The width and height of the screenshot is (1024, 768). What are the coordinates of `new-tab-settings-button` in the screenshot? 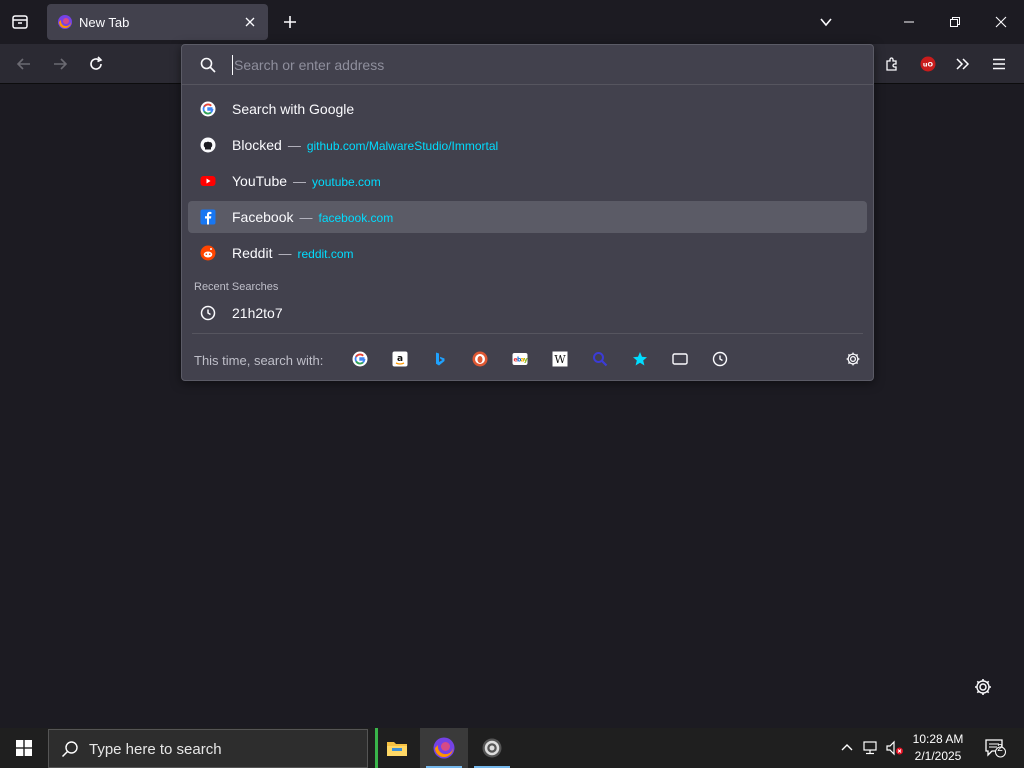 It's located at (983, 687).